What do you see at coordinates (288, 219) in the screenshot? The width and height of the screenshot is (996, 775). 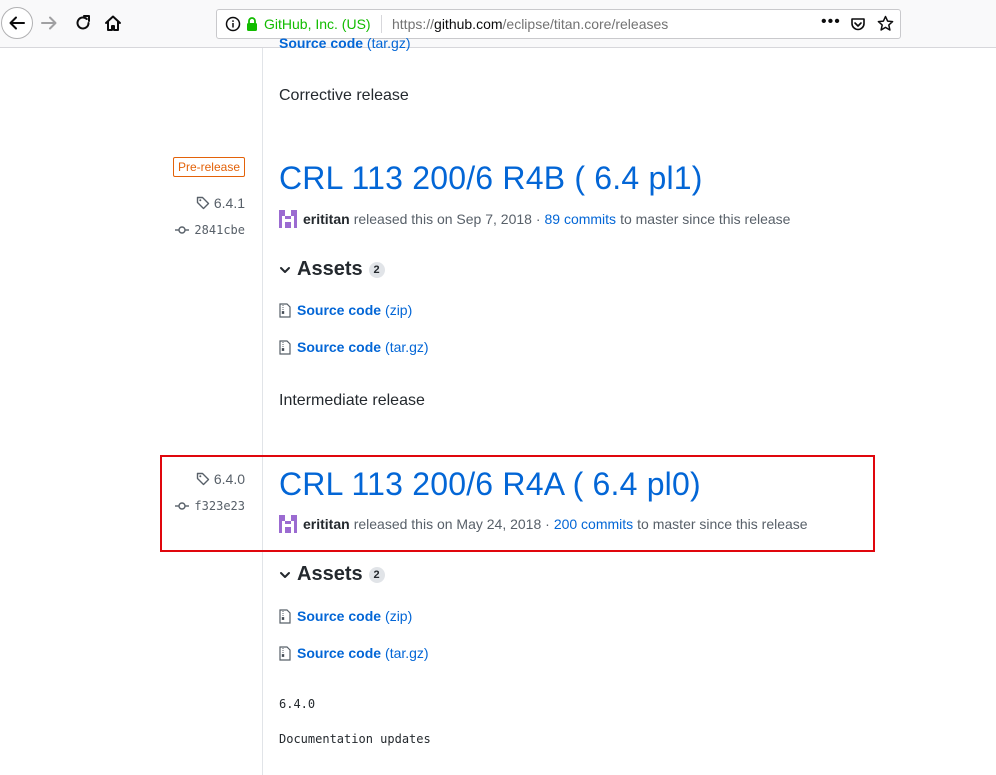 I see `avatar` at bounding box center [288, 219].